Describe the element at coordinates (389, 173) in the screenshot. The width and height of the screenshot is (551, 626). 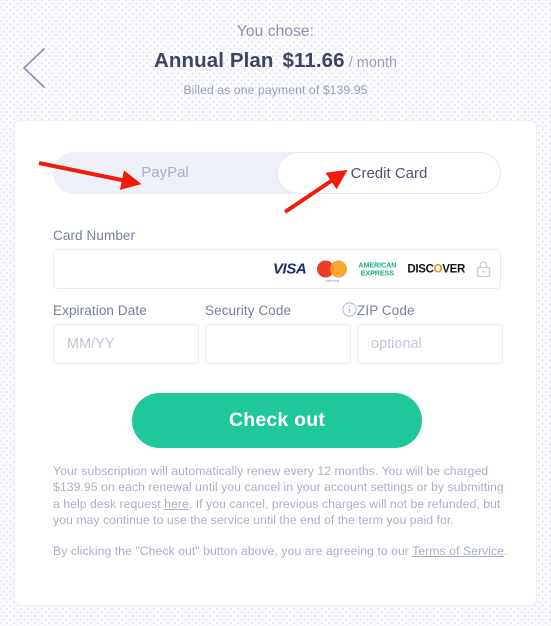
I see `tab-credit-card: Credit Card` at that location.